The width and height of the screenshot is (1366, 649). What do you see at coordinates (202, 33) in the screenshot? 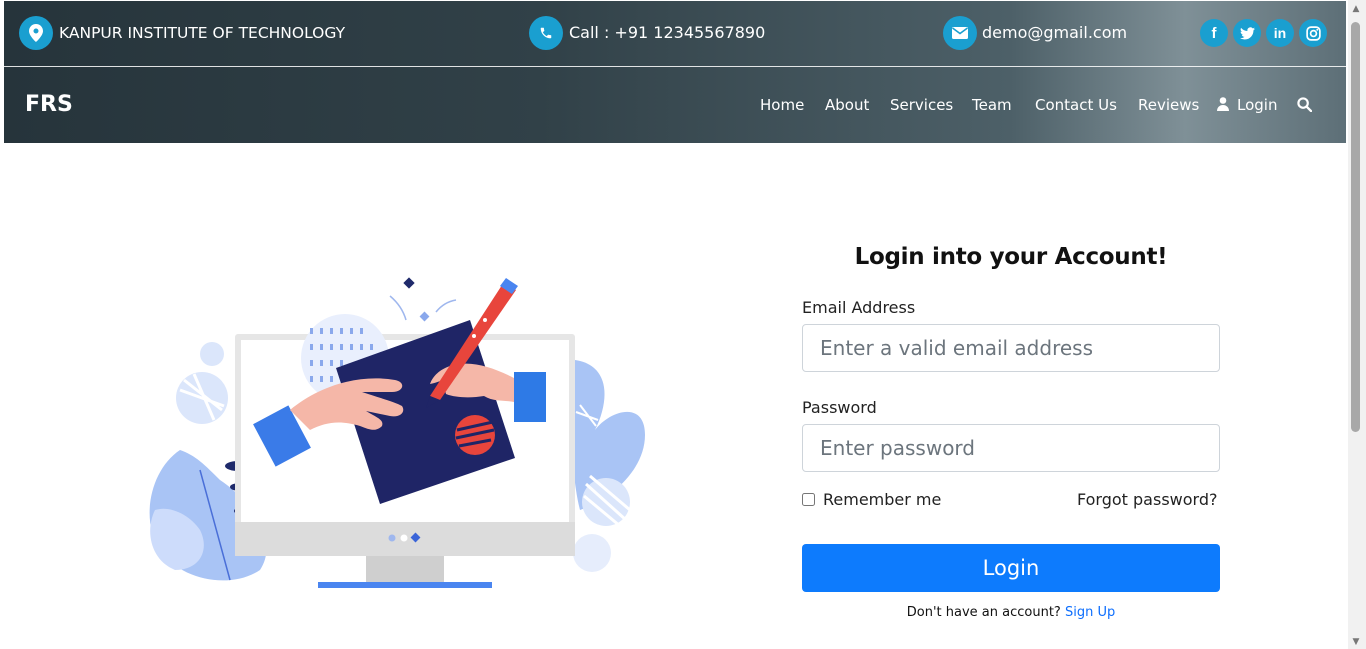
I see `institute-name: KANPUR INSTITUTE OF TECHNOLOGY` at bounding box center [202, 33].